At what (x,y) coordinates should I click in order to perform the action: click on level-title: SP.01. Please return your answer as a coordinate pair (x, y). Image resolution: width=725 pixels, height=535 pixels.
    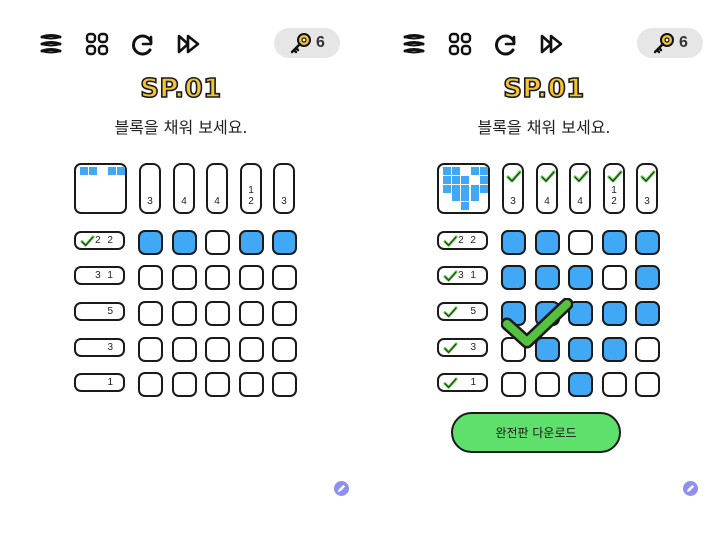
    Looking at the image, I should click on (543, 89).